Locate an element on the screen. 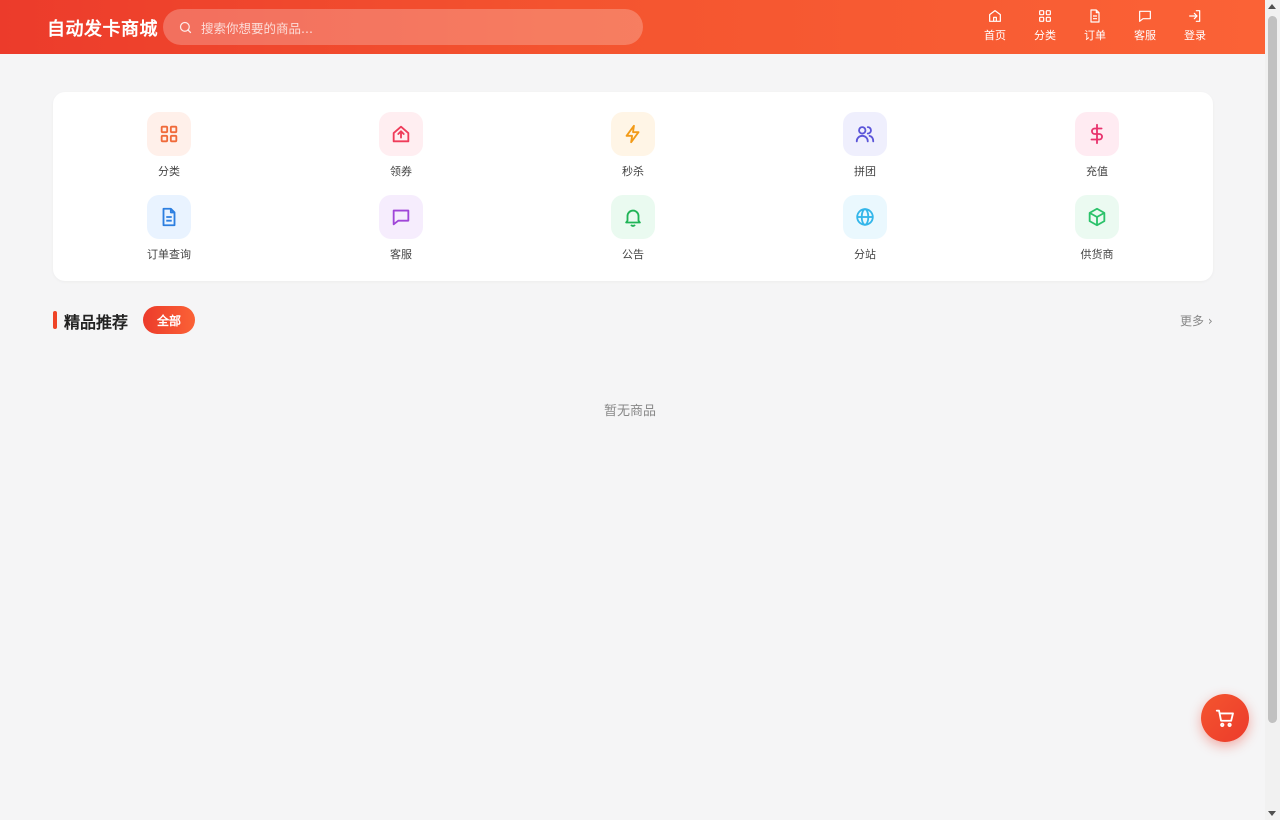  quick-item-order-query: 订单查询 is located at coordinates (169, 228).